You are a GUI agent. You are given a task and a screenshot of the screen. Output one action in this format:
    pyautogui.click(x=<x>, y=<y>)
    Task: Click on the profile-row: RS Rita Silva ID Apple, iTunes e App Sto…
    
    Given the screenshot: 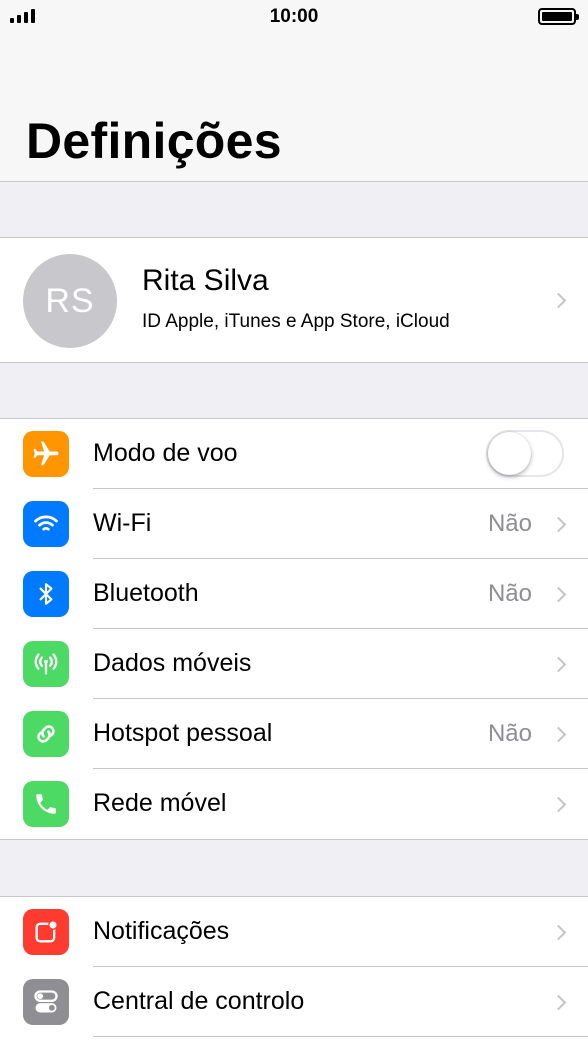 What is the action you would take?
    pyautogui.click(x=294, y=300)
    